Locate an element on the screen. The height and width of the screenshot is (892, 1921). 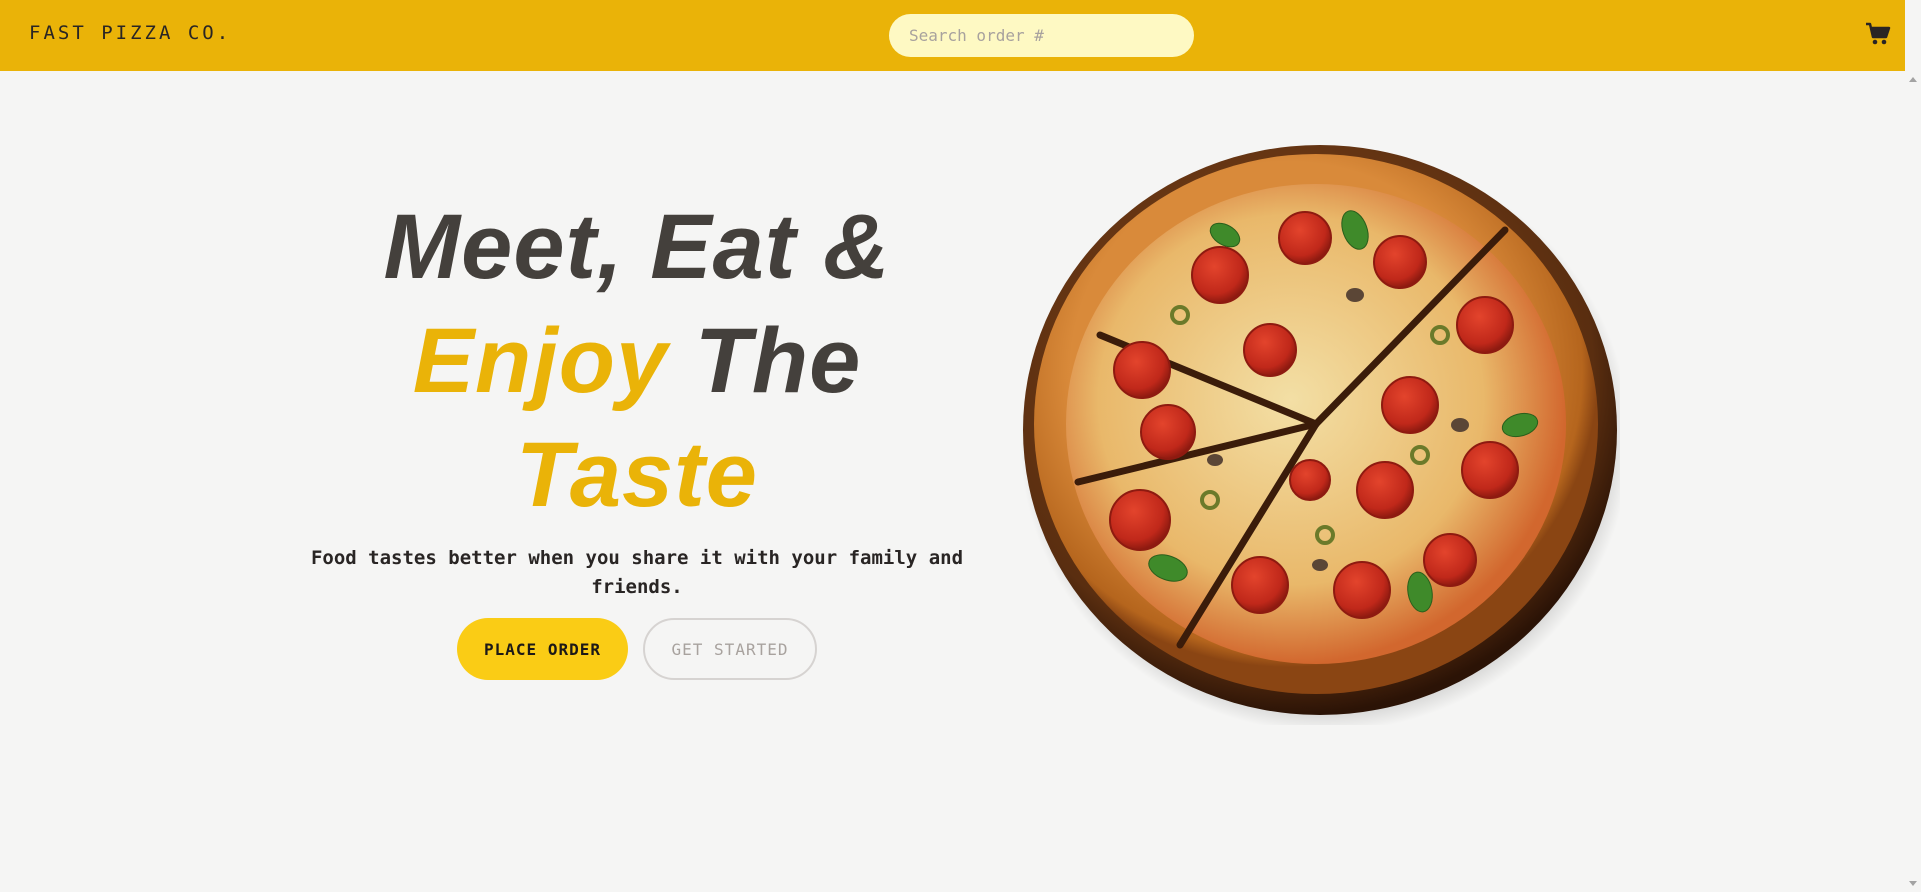
hero-buttons: PLACE ORDER GET STARTED is located at coordinates (637, 649).